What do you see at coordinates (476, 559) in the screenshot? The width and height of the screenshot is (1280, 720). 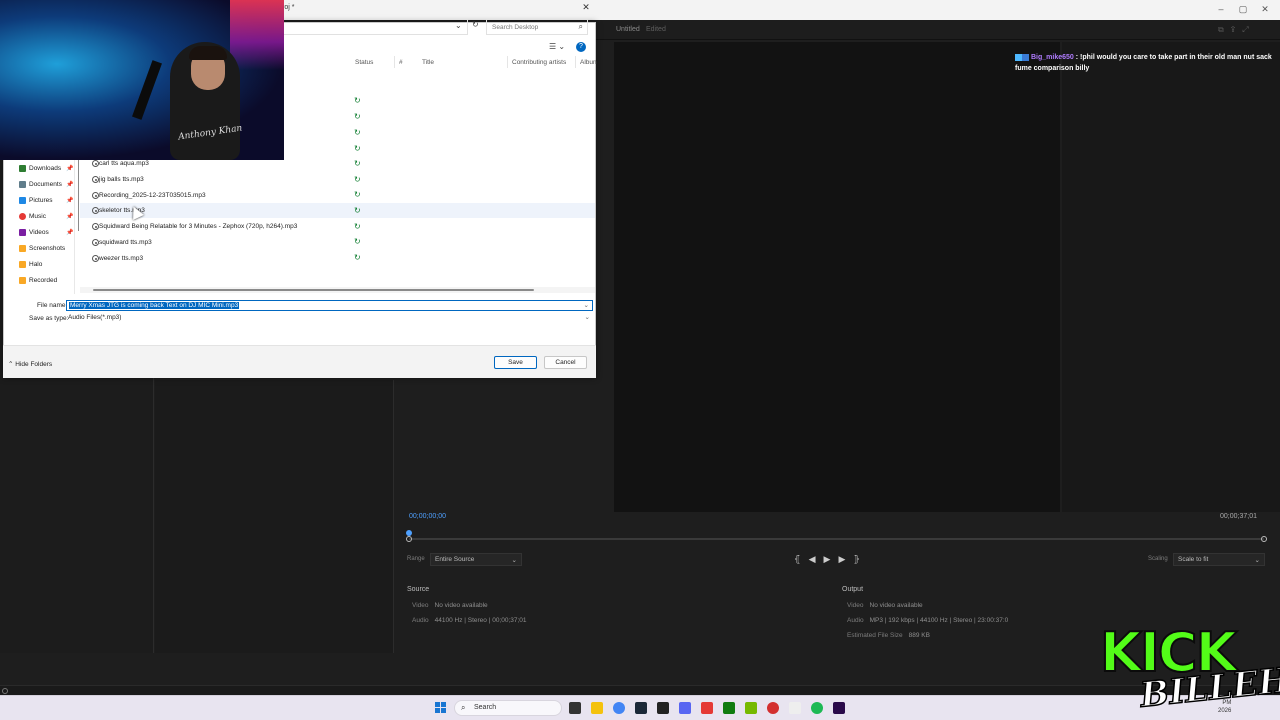 I see `range-dropdown: Entire Source ⌄` at bounding box center [476, 559].